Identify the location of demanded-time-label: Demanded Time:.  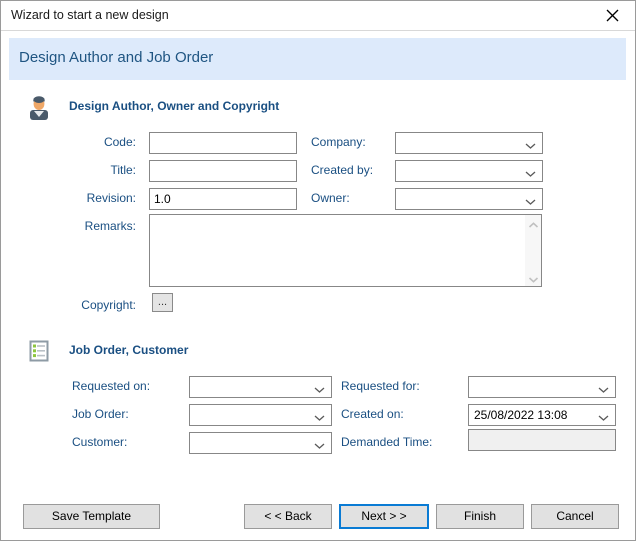
(387, 442).